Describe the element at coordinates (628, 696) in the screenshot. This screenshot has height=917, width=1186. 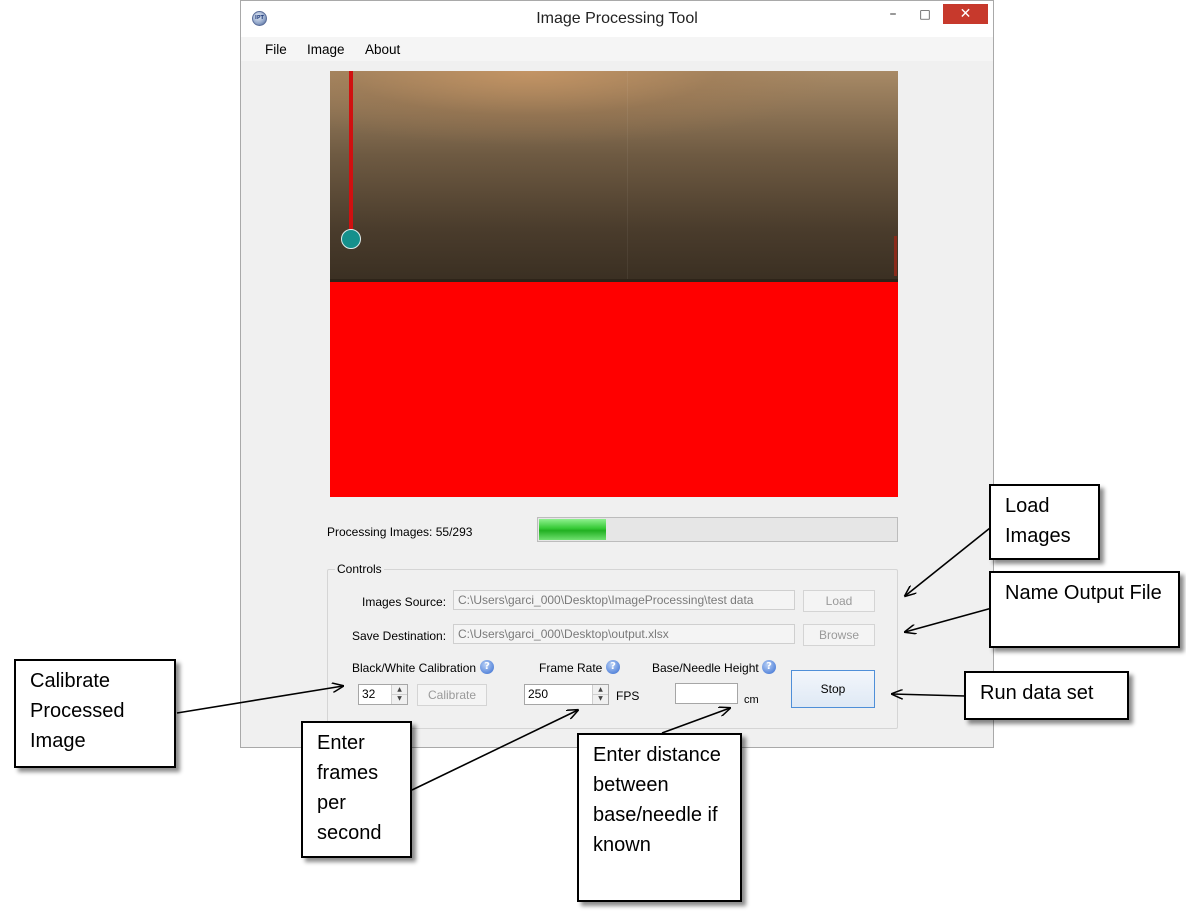
I see `fps-unit-label: FPS` at that location.